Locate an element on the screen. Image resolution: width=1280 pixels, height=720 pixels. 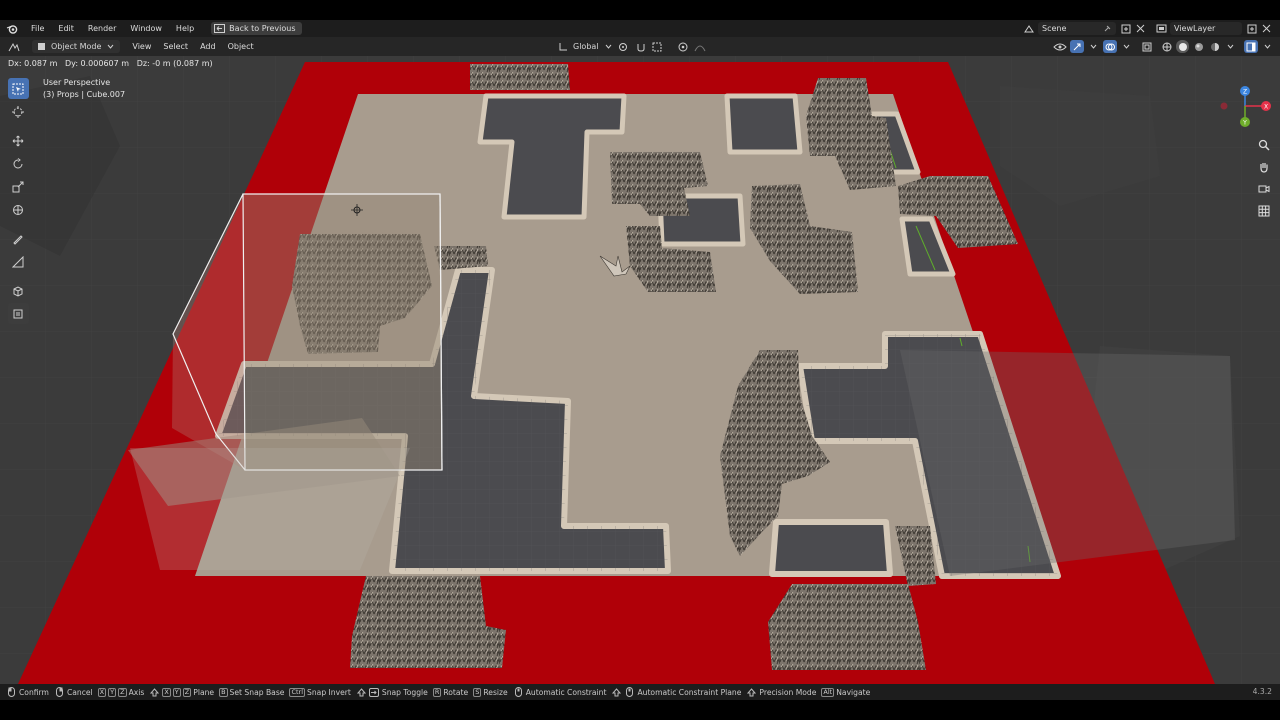
auto-constraint-hint: Automatic Constraint is located at coordinates (559, 692).